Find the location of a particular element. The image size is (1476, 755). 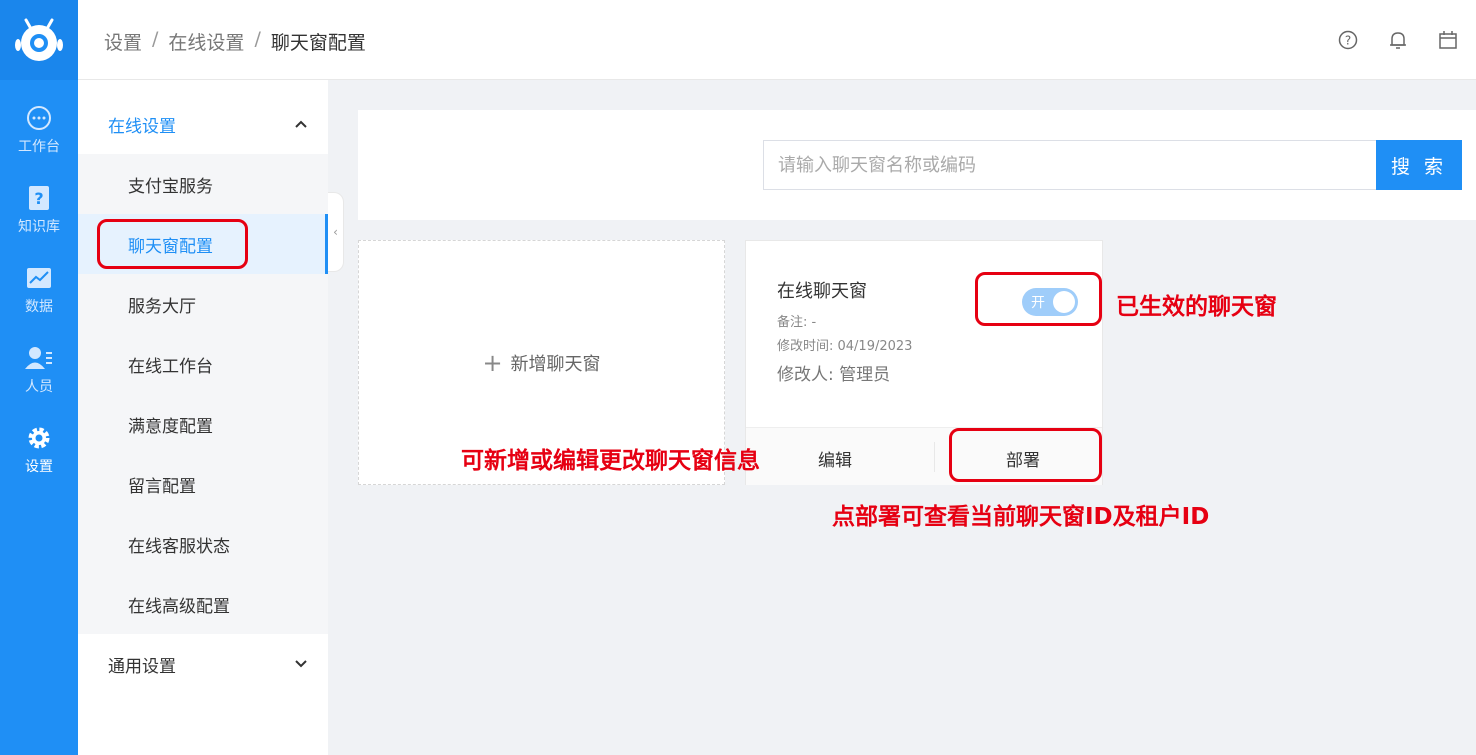

rail-item-label: 数据 is located at coordinates (39, 307).